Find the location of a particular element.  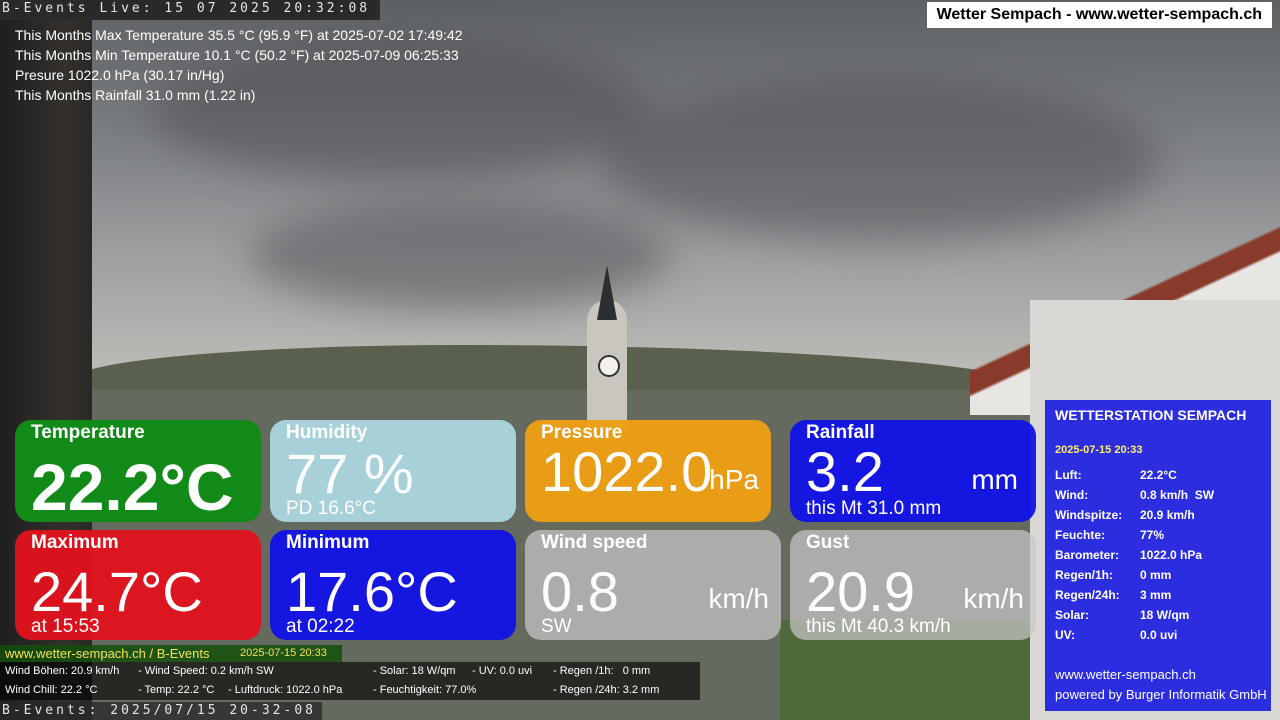

ticker-uv: - UV: 0.0 uvi is located at coordinates (502, 671).